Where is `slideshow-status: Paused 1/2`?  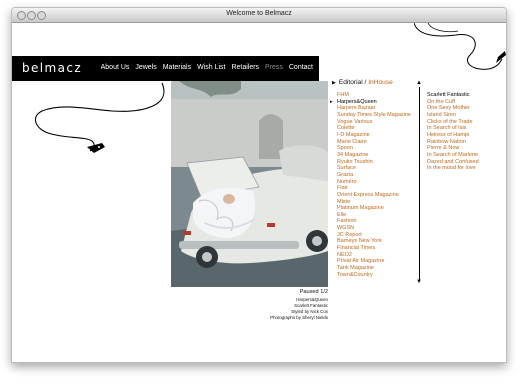 slideshow-status: Paused 1/2 is located at coordinates (285, 292).